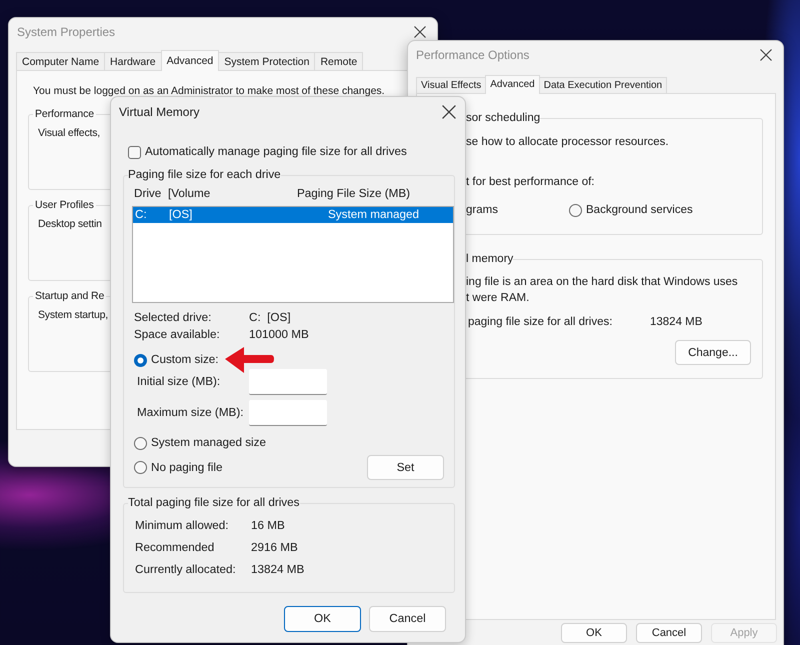  Describe the element at coordinates (293, 215) in the screenshot. I see `list-row: C: [OS] System managed` at that location.